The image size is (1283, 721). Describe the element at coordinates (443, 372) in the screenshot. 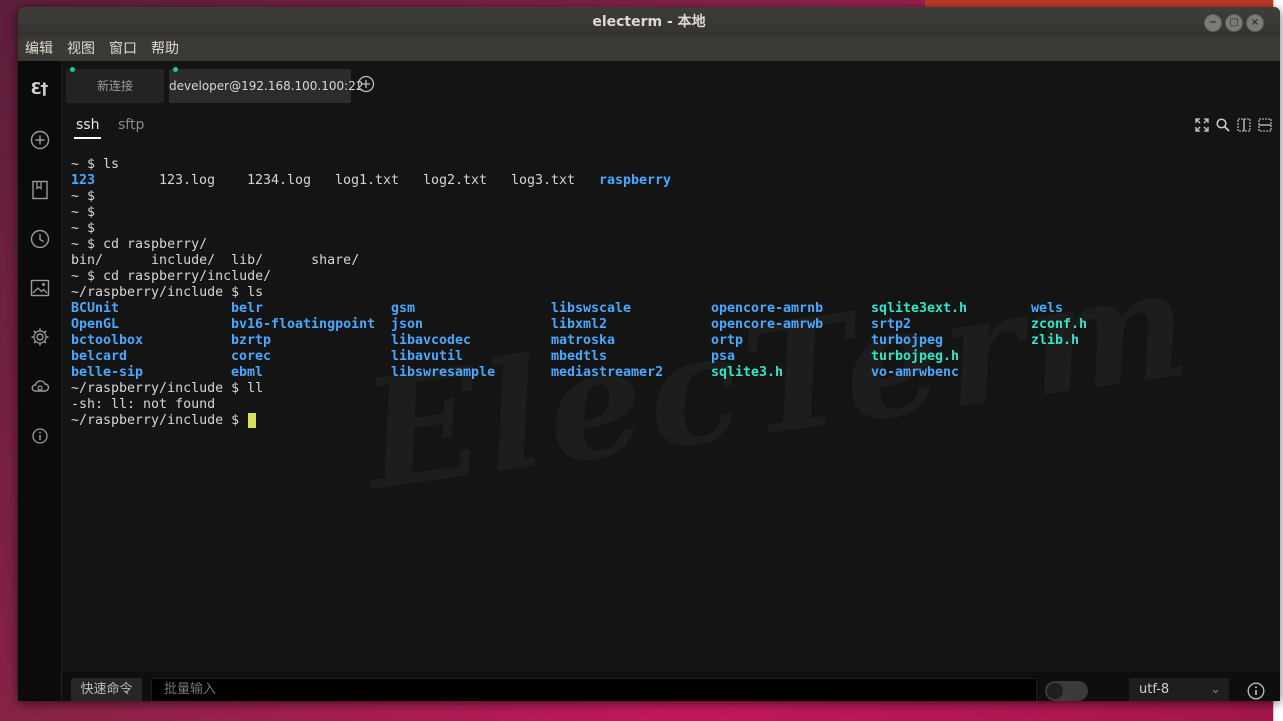

I see `directory-entry: libswresample` at that location.